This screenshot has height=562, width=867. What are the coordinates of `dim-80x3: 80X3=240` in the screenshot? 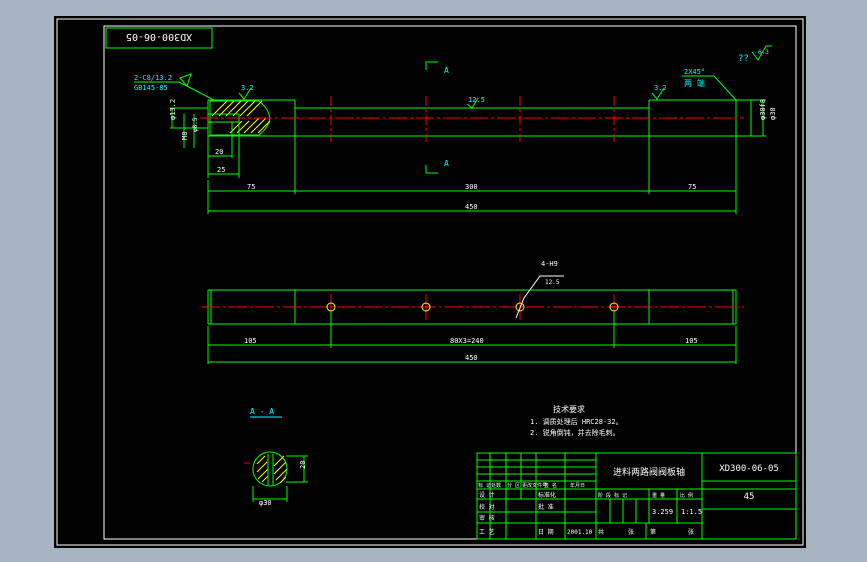 It's located at (467, 341).